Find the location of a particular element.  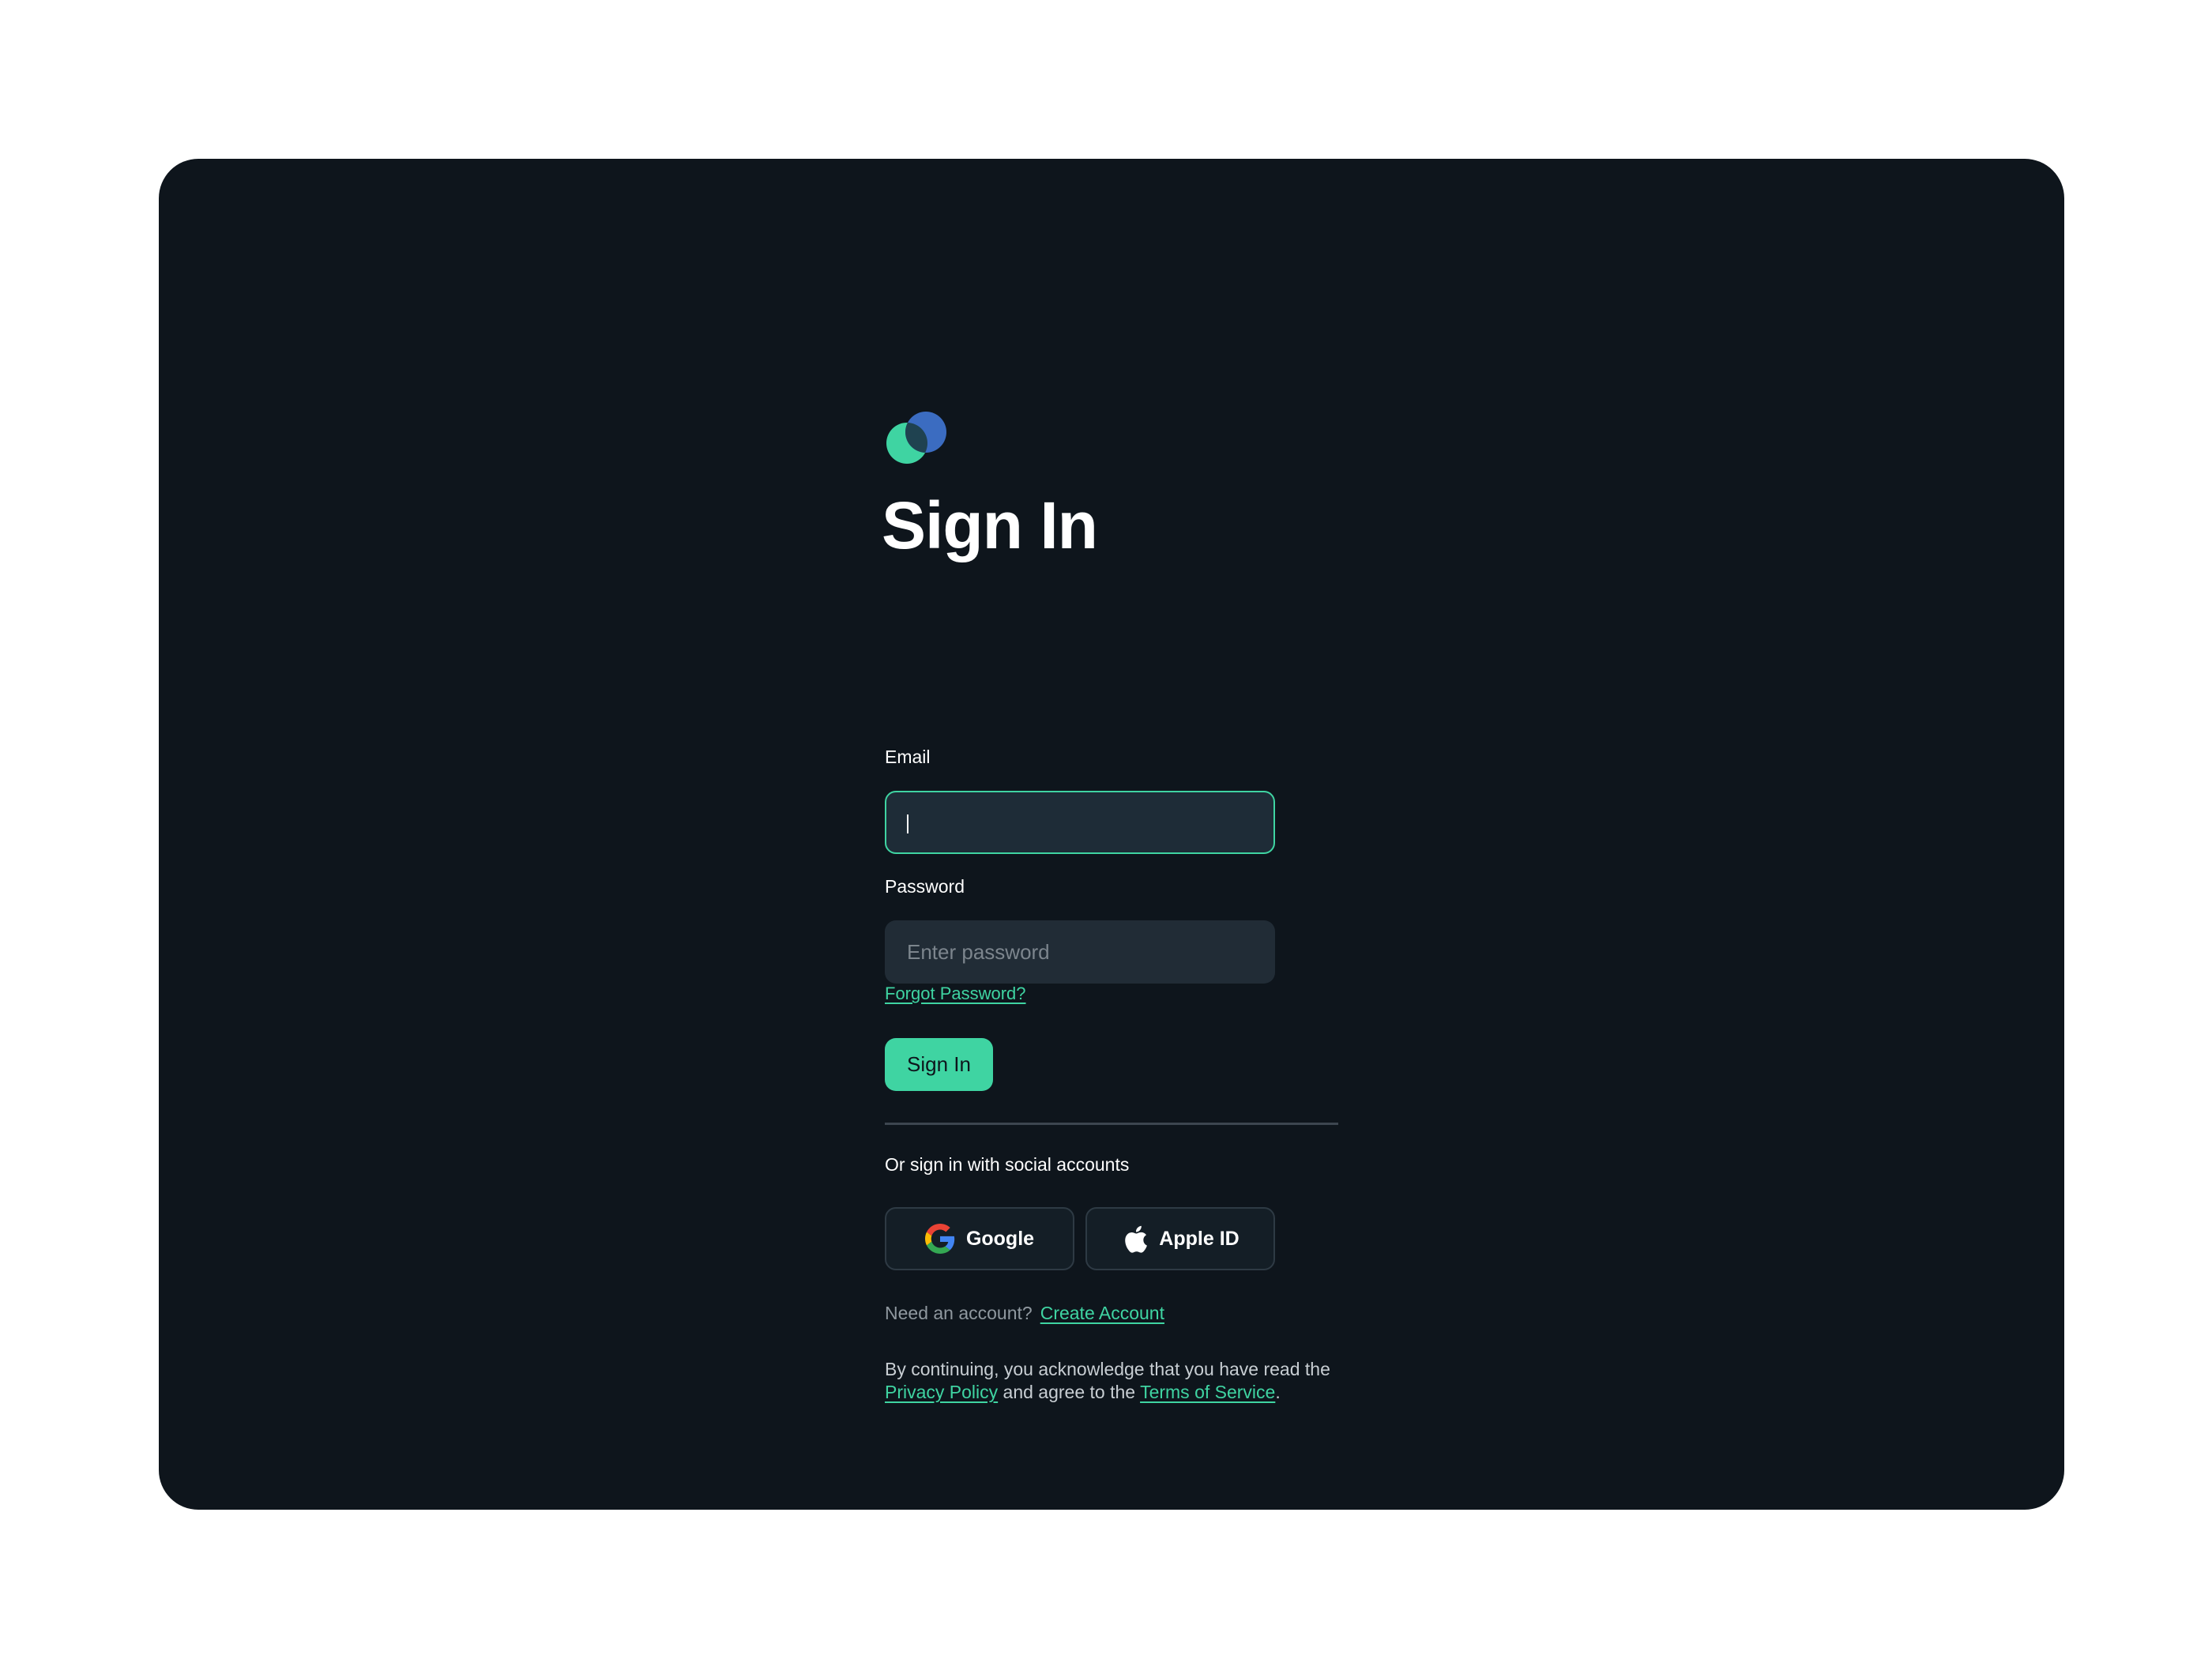

apple-sign-in-button: Apple ID is located at coordinates (1180, 1238).